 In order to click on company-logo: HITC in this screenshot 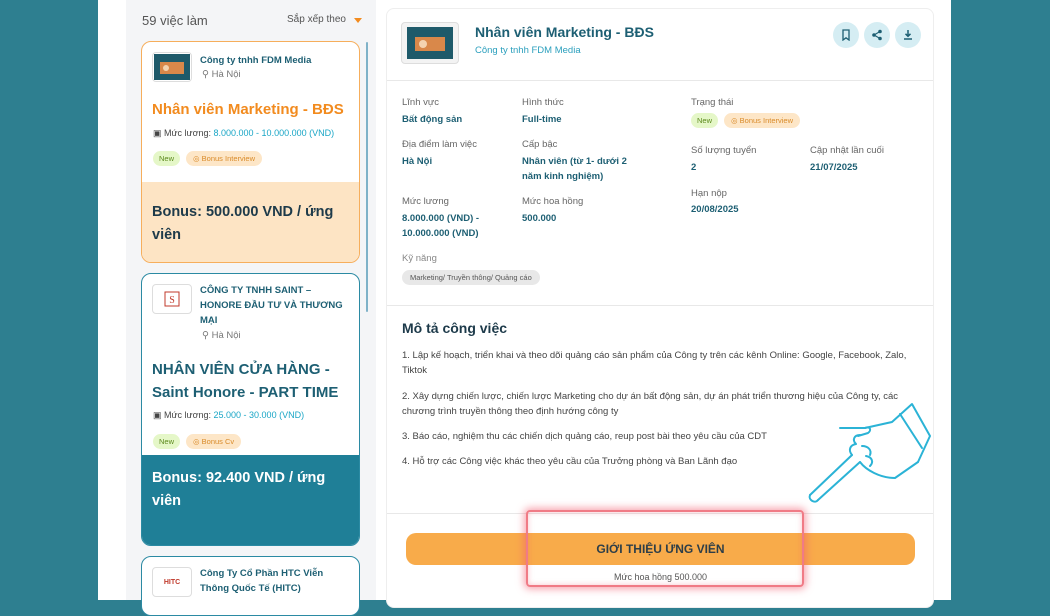, I will do `click(172, 582)`.